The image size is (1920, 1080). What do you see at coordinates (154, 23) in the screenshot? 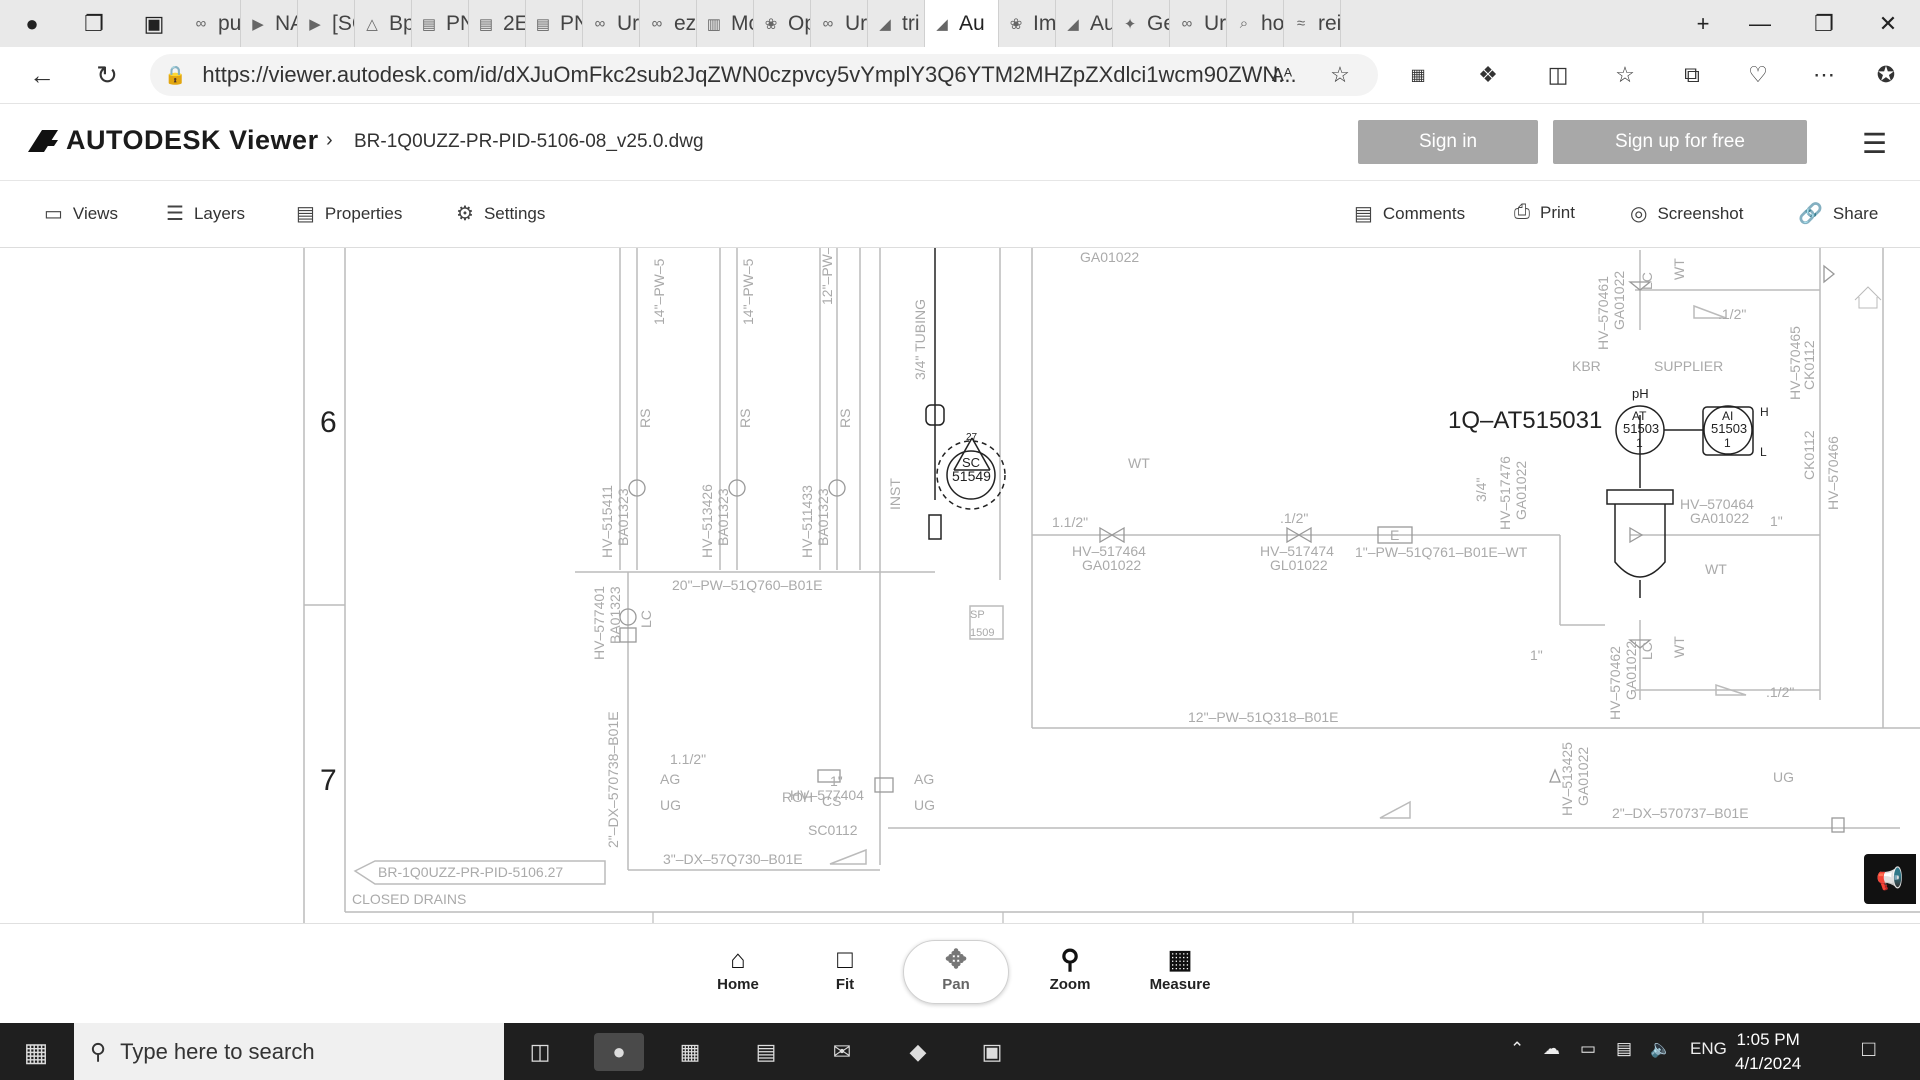
I see `vertical-tabs-icon: ▣` at bounding box center [154, 23].